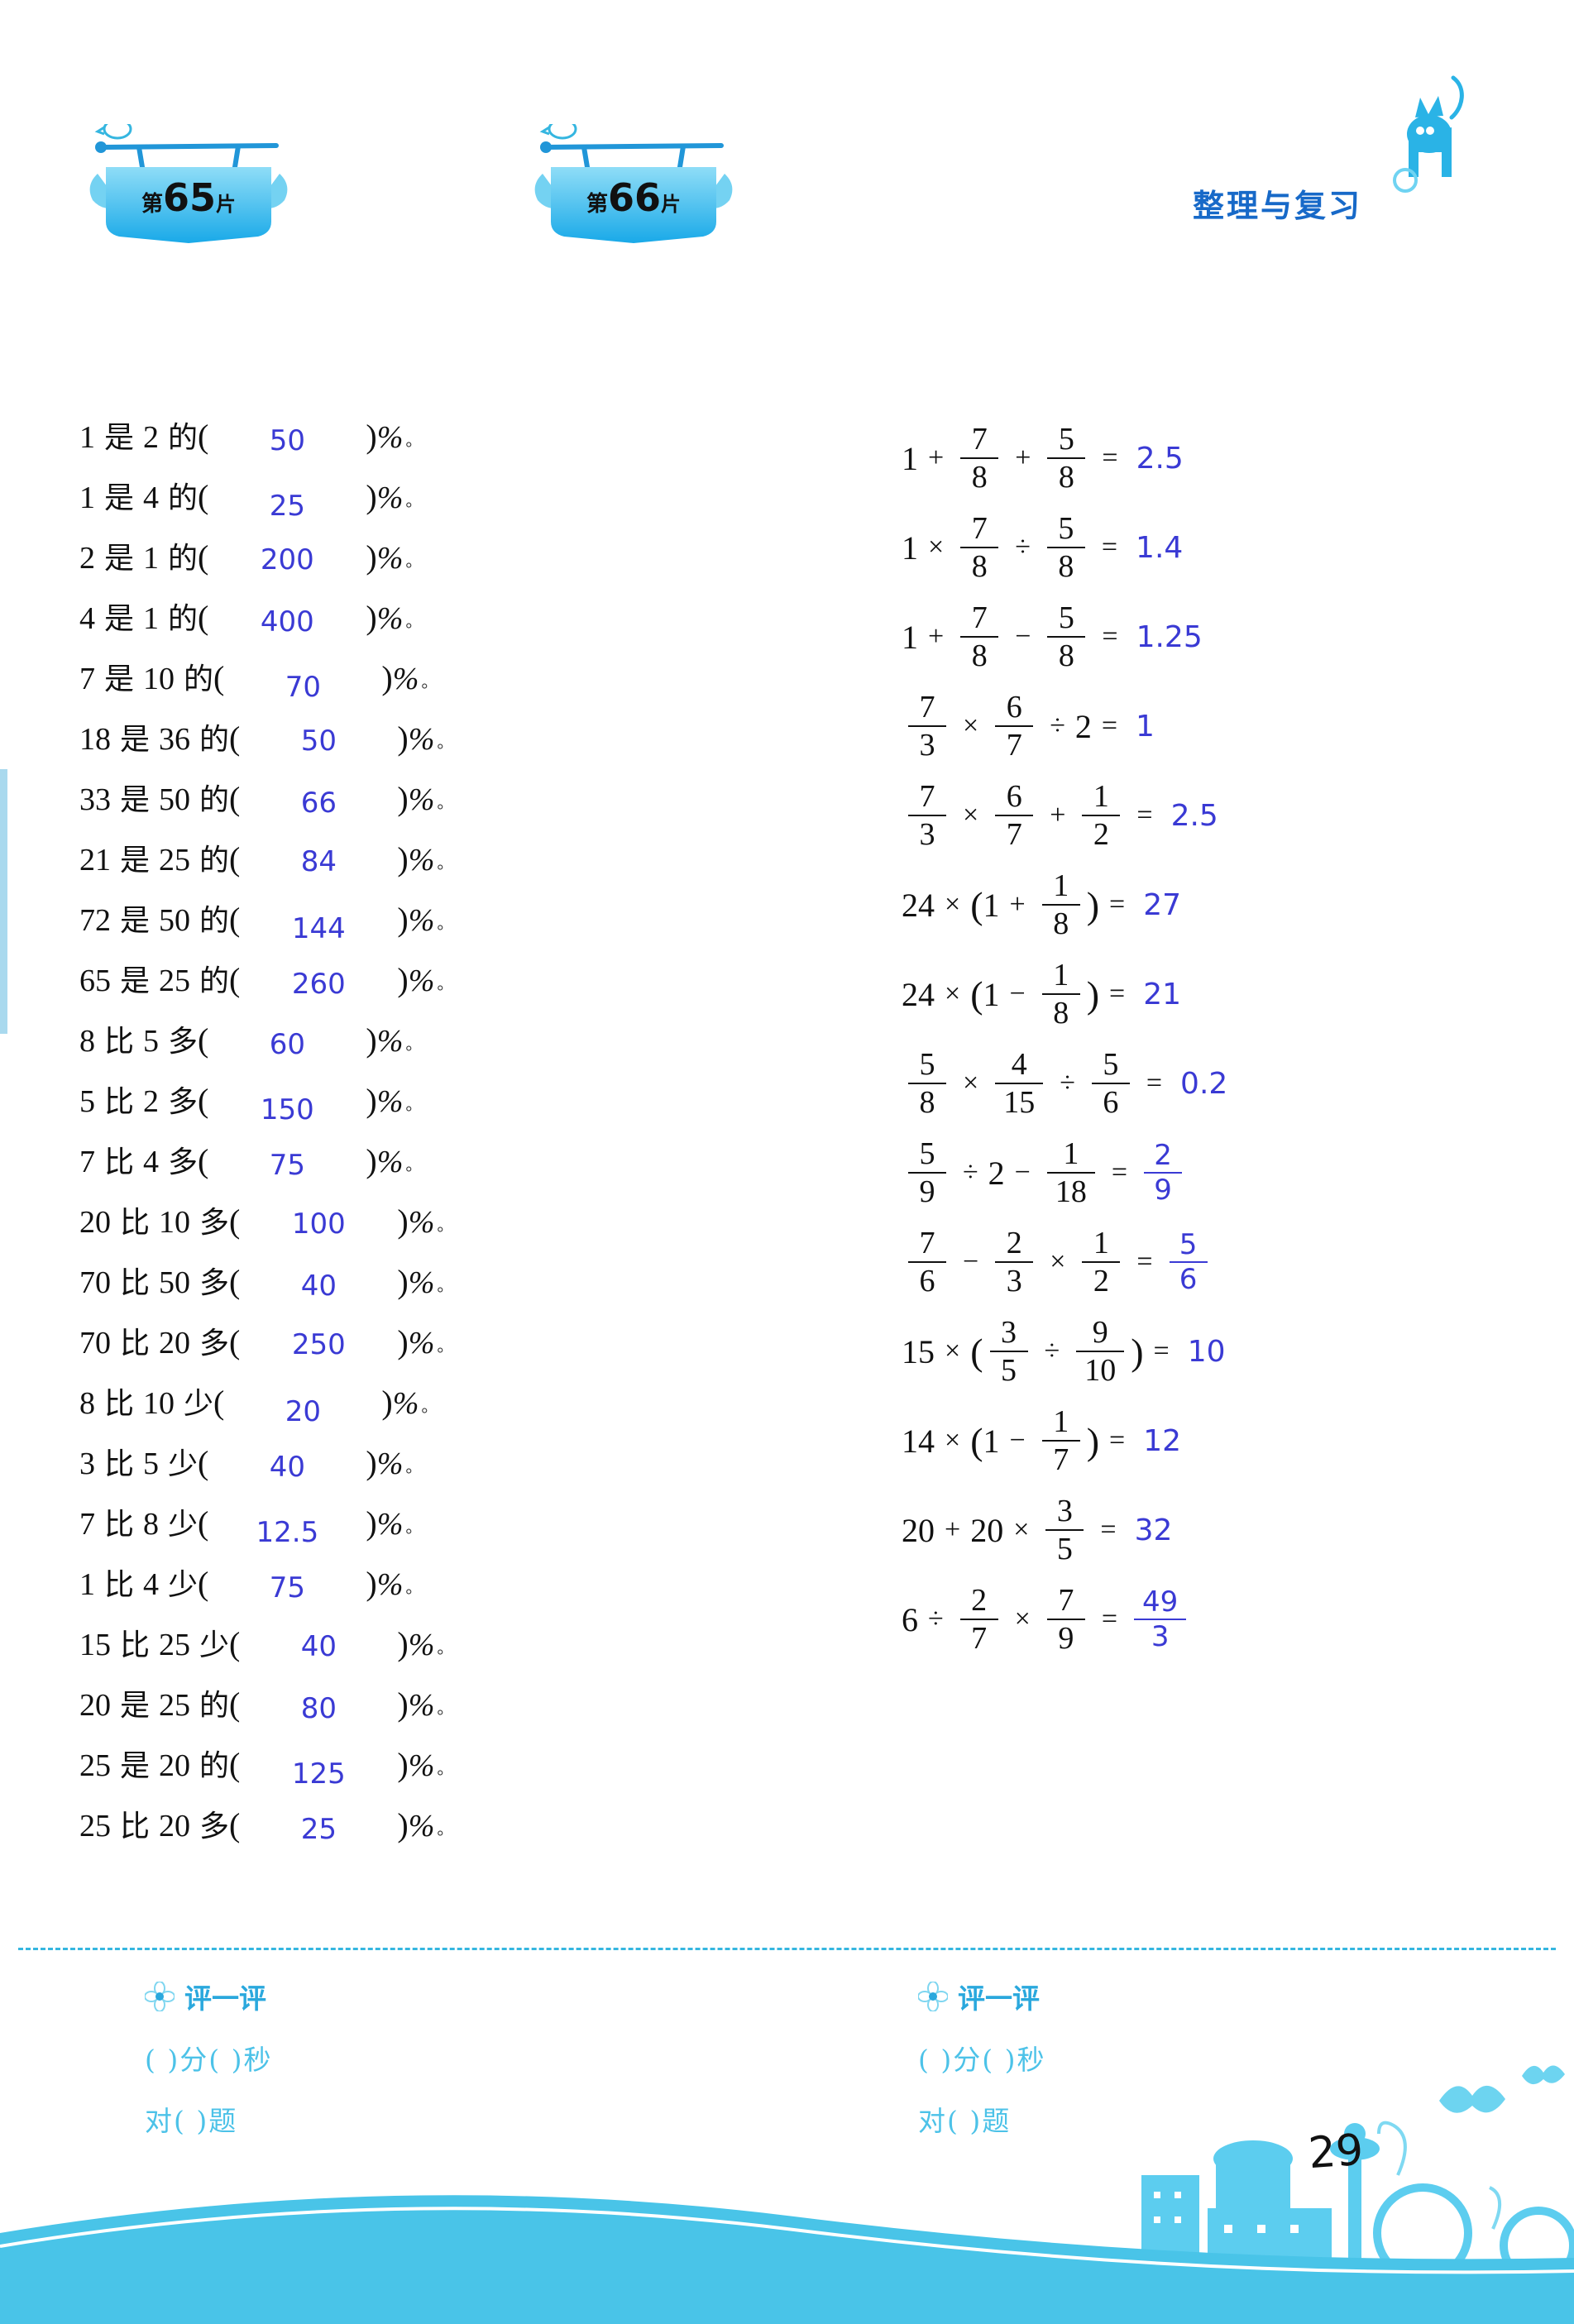  What do you see at coordinates (390, 1464) in the screenshot?
I see `percent-sign: %` at bounding box center [390, 1464].